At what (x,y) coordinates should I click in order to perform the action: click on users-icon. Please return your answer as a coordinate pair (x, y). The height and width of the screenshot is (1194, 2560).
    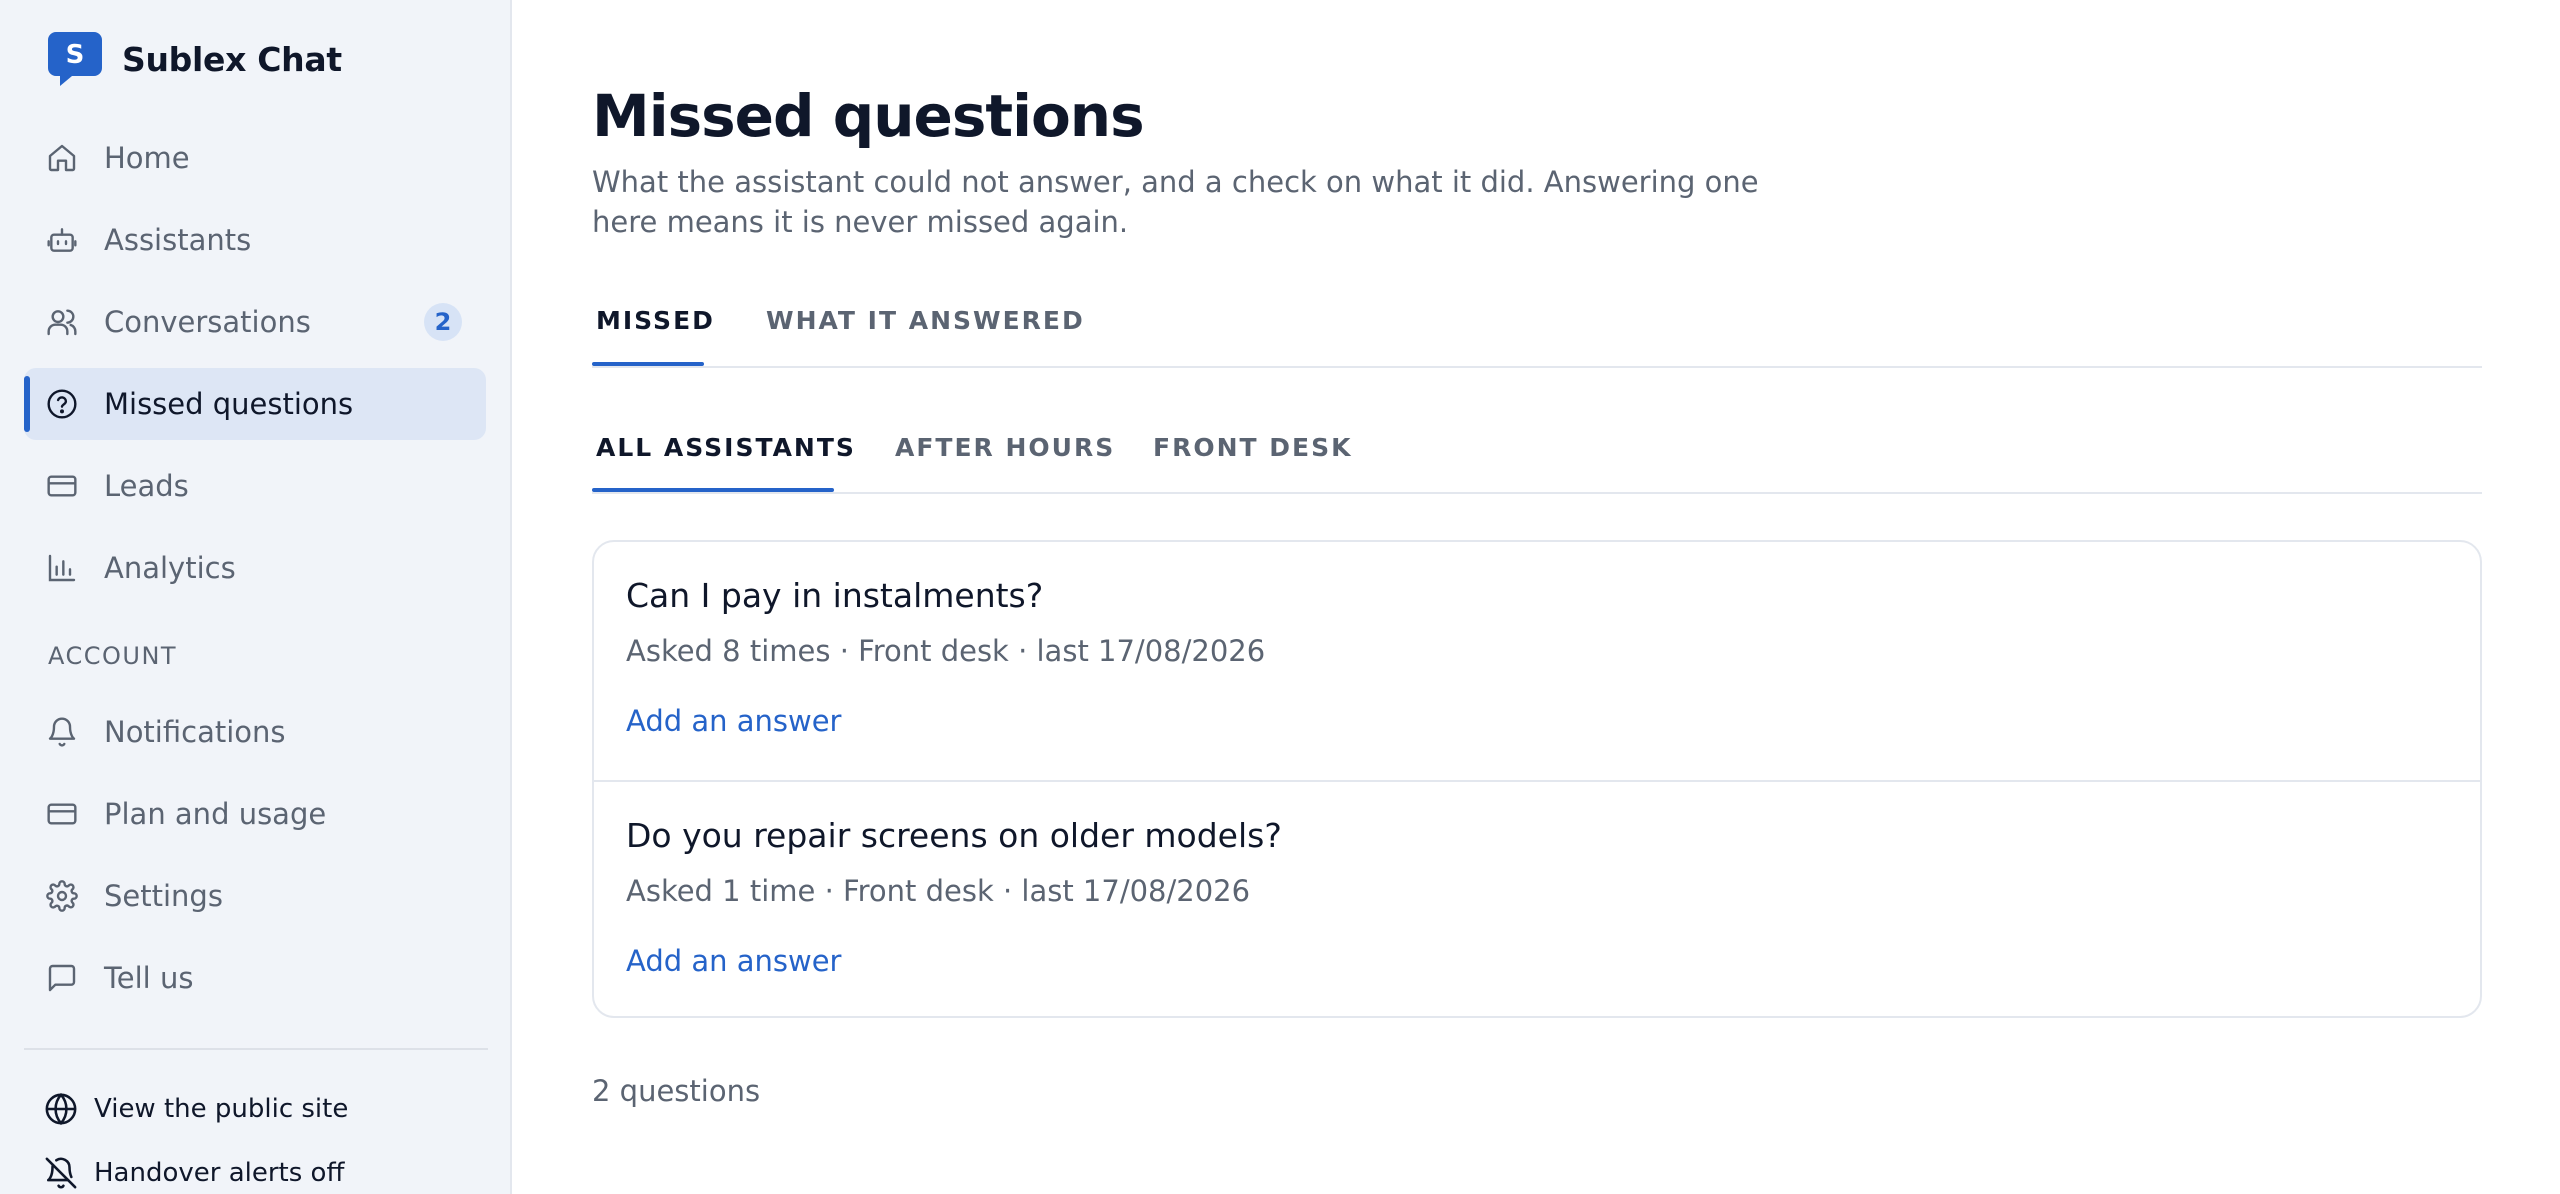
    Looking at the image, I should click on (62, 322).